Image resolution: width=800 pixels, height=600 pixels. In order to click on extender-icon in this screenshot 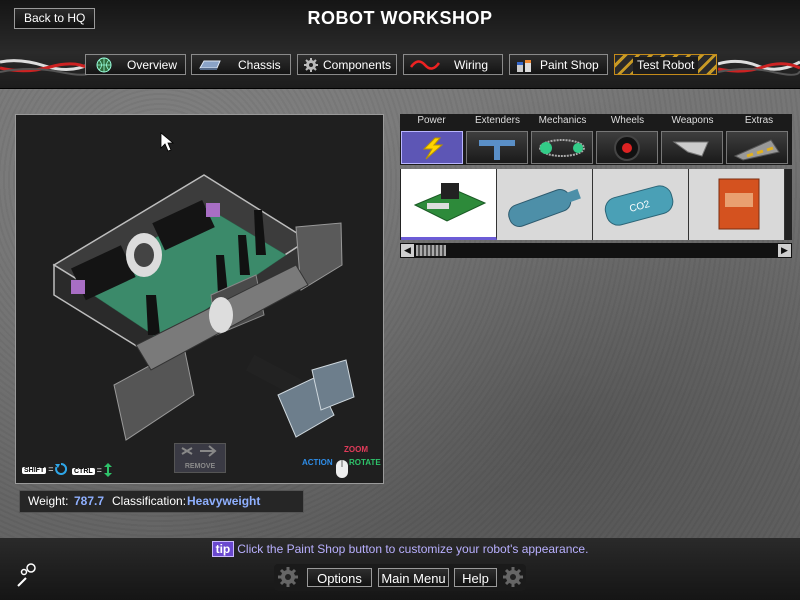, I will do `click(497, 150)`.